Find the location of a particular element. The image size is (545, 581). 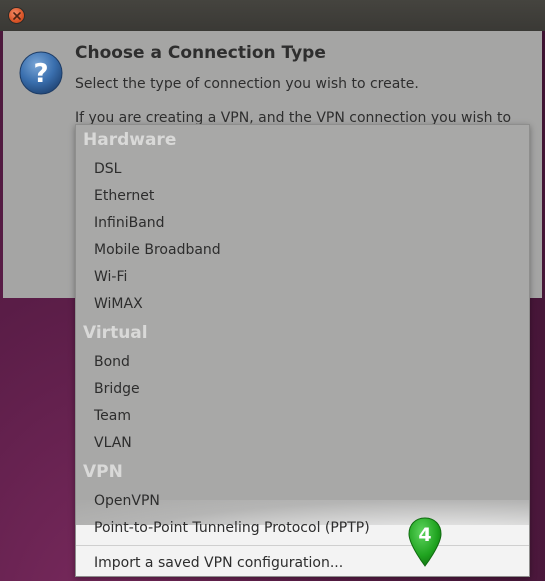

dialog-title: Choose a Connection Type is located at coordinates (200, 53).